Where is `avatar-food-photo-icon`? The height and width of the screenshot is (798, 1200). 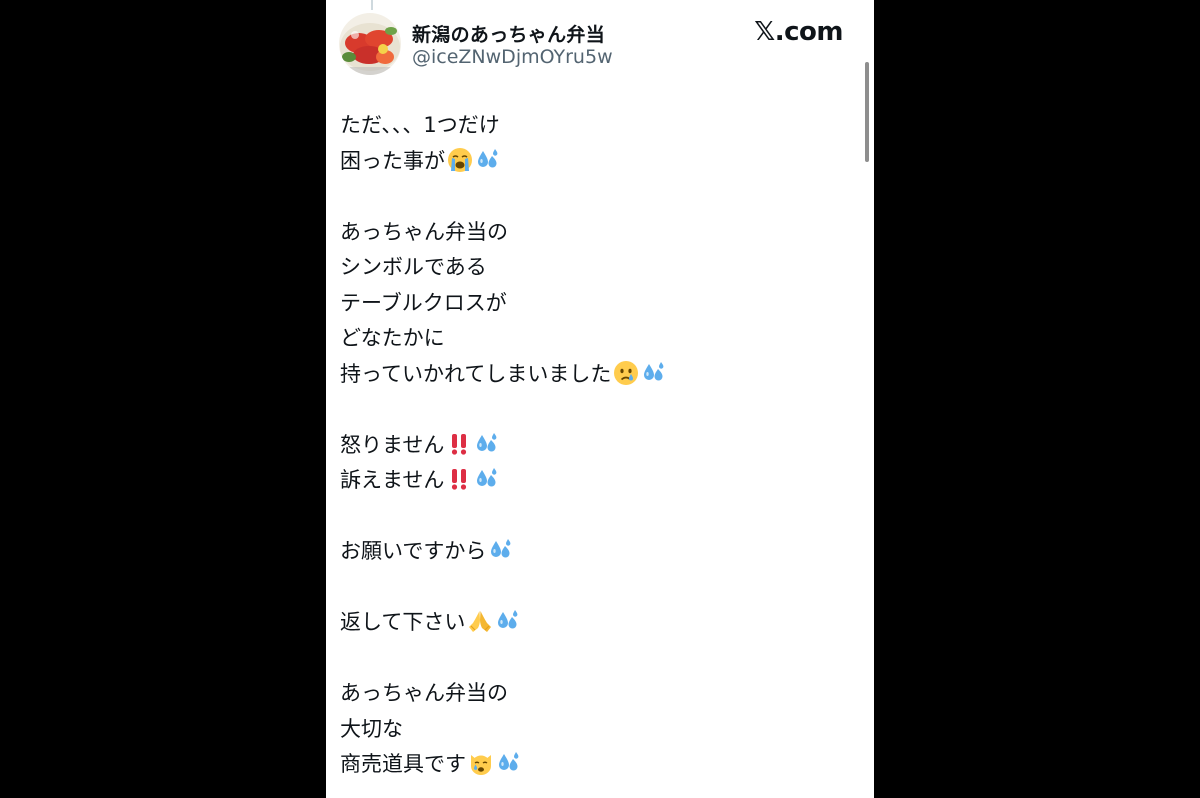
avatar-food-photo-icon is located at coordinates (370, 44).